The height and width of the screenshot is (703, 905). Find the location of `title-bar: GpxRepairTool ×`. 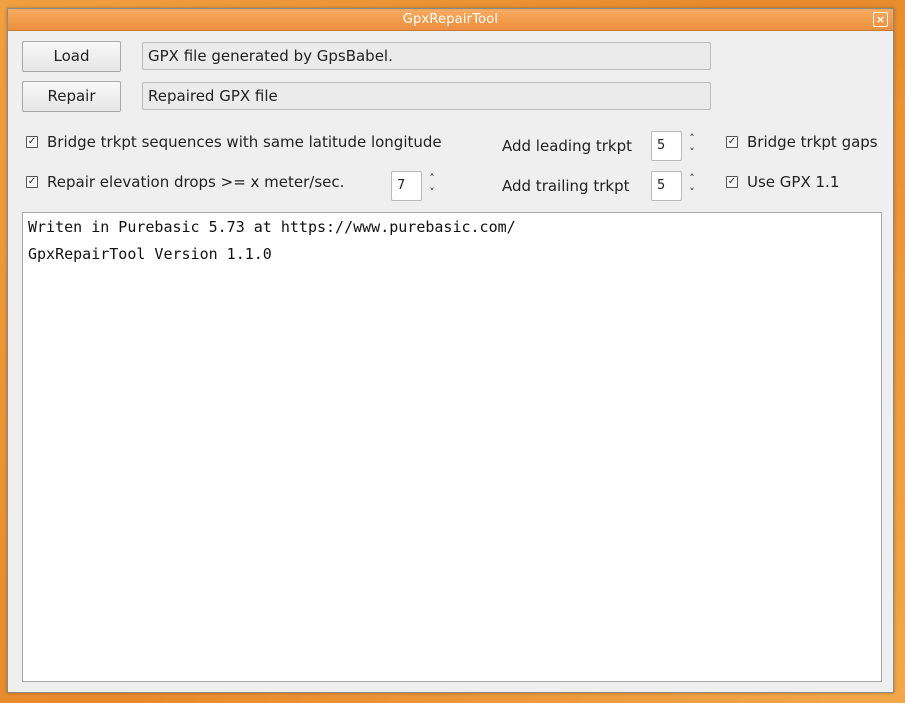

title-bar: GpxRepairTool × is located at coordinates (450, 20).